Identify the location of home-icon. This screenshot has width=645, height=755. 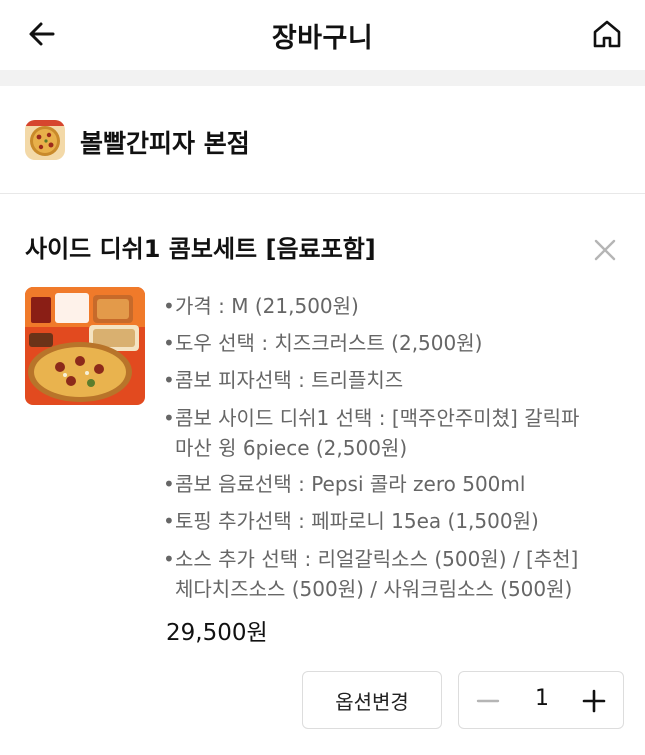
(607, 34).